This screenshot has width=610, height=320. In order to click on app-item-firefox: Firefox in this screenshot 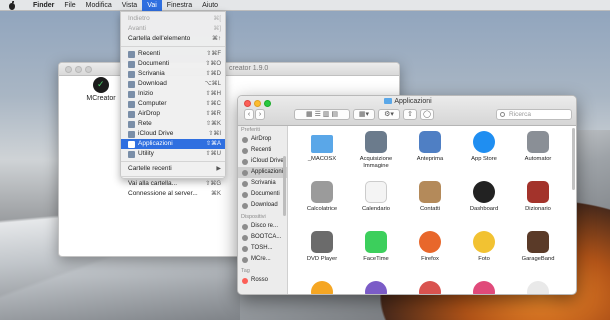, I will do `click(430, 247)`.